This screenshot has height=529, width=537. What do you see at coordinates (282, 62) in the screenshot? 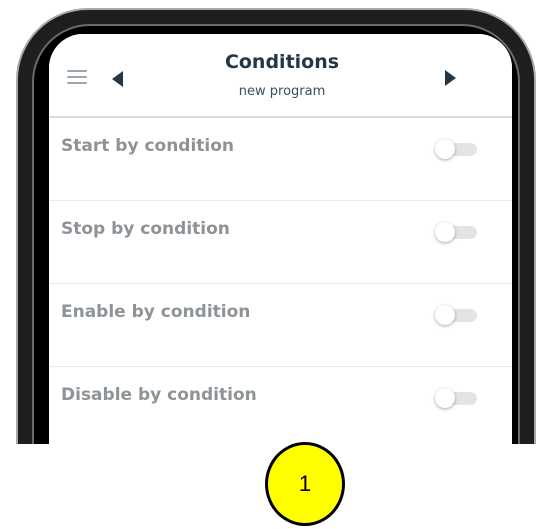
I see `page-title: Conditions` at bounding box center [282, 62].